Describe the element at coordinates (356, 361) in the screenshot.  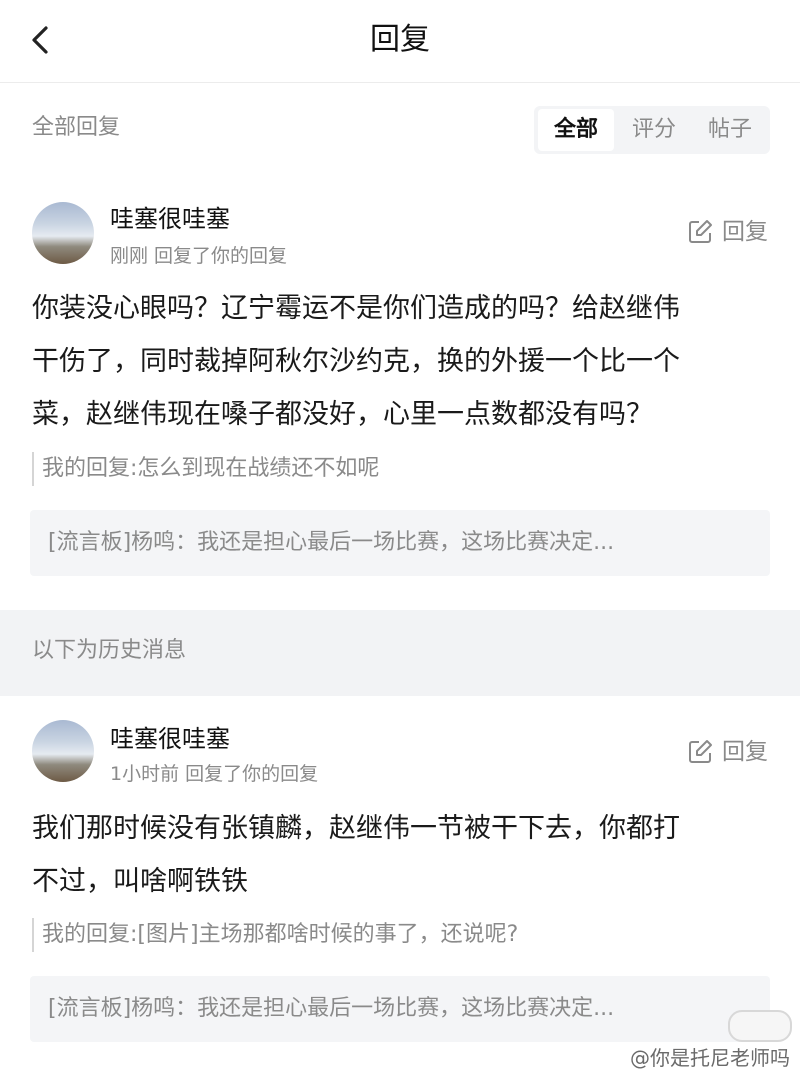
I see `content-line: 干伤了，同时裁掉阿秋尔沙约克，换的外援一个比一个` at that location.